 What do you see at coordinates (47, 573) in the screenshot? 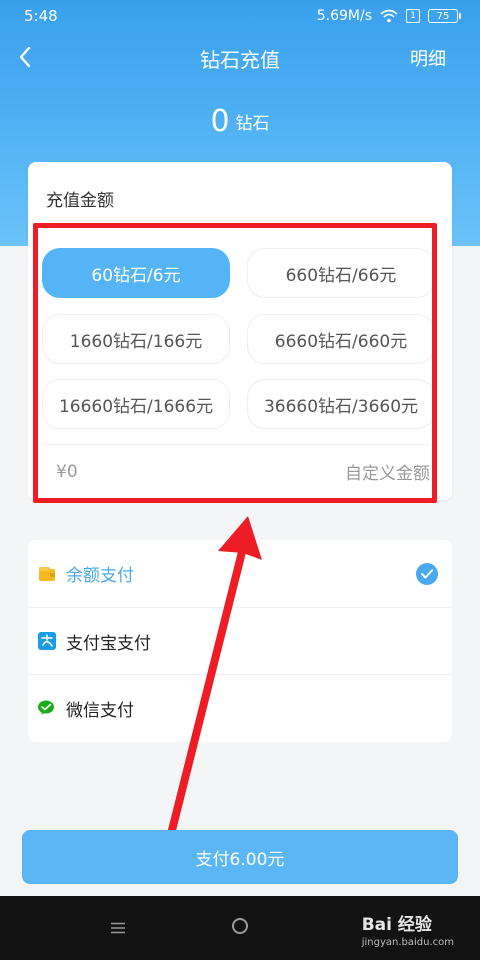
I see `wallet-icon` at bounding box center [47, 573].